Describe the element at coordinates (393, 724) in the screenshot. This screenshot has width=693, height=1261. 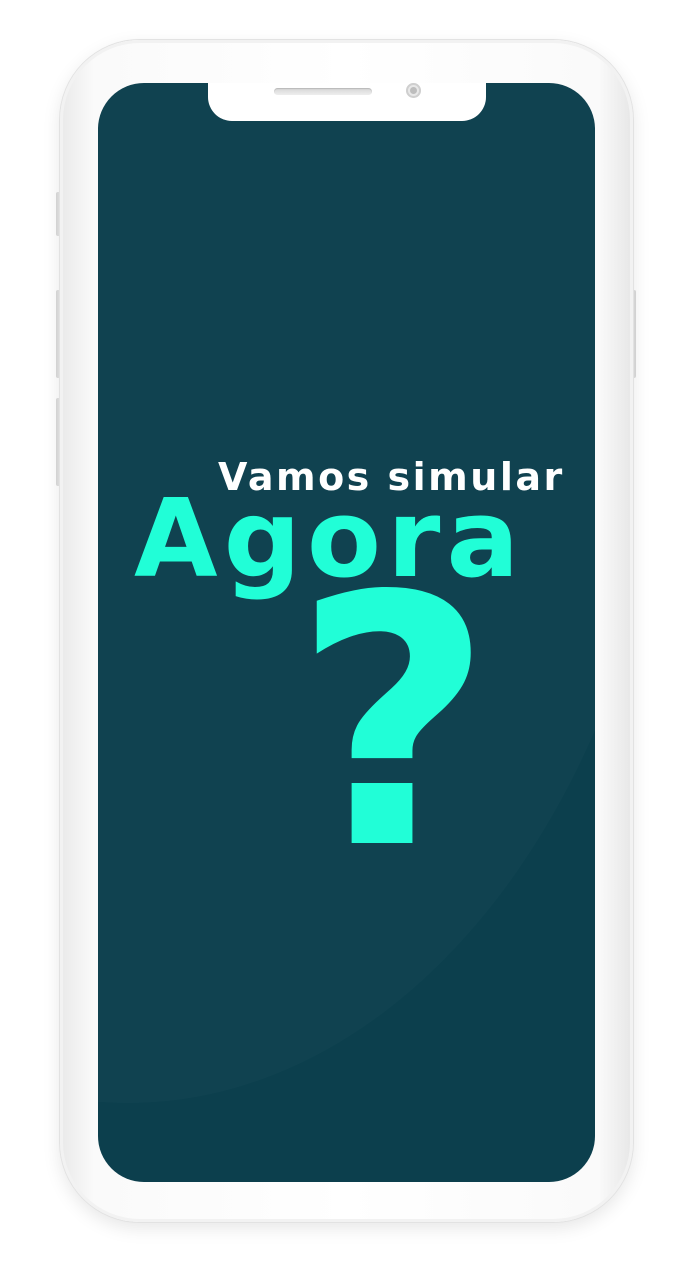
I see `question-mark-glyph: ?` at that location.